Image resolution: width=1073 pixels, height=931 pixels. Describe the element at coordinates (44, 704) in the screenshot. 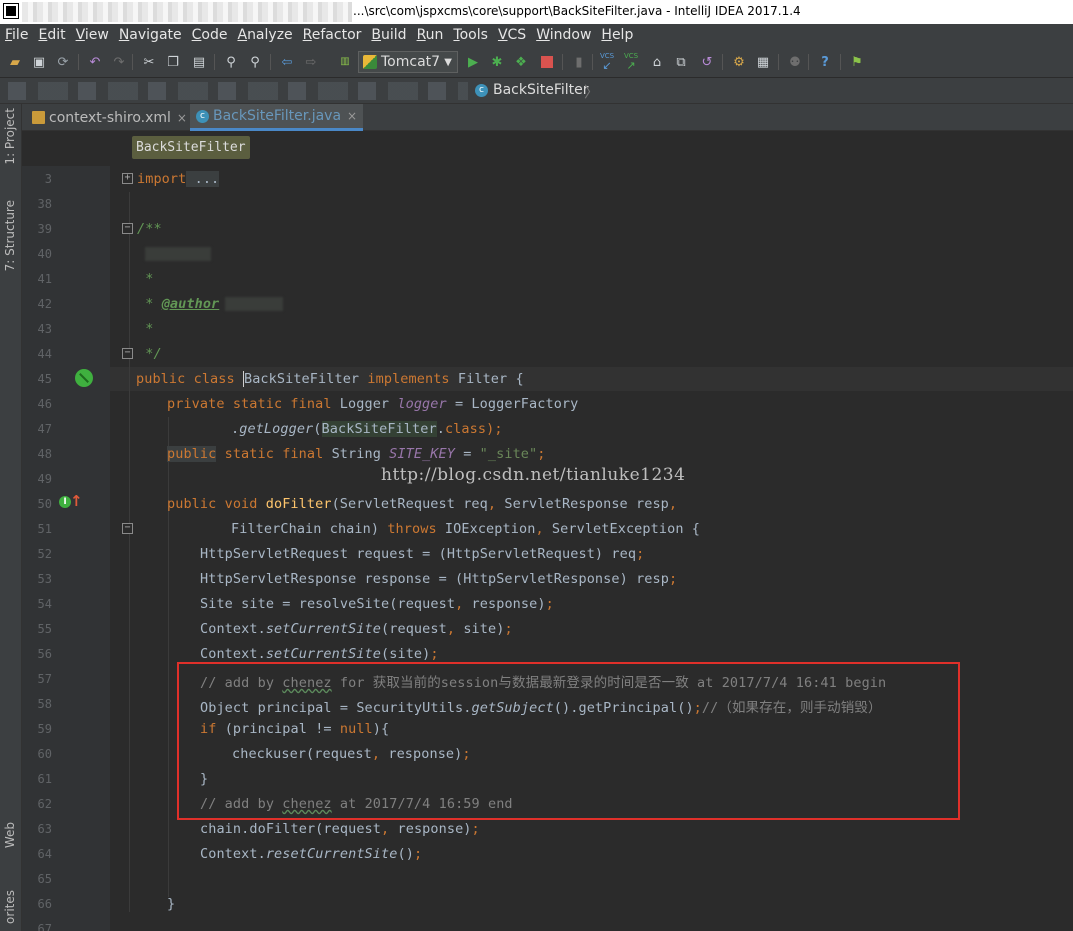

I see `line-number: 58` at that location.